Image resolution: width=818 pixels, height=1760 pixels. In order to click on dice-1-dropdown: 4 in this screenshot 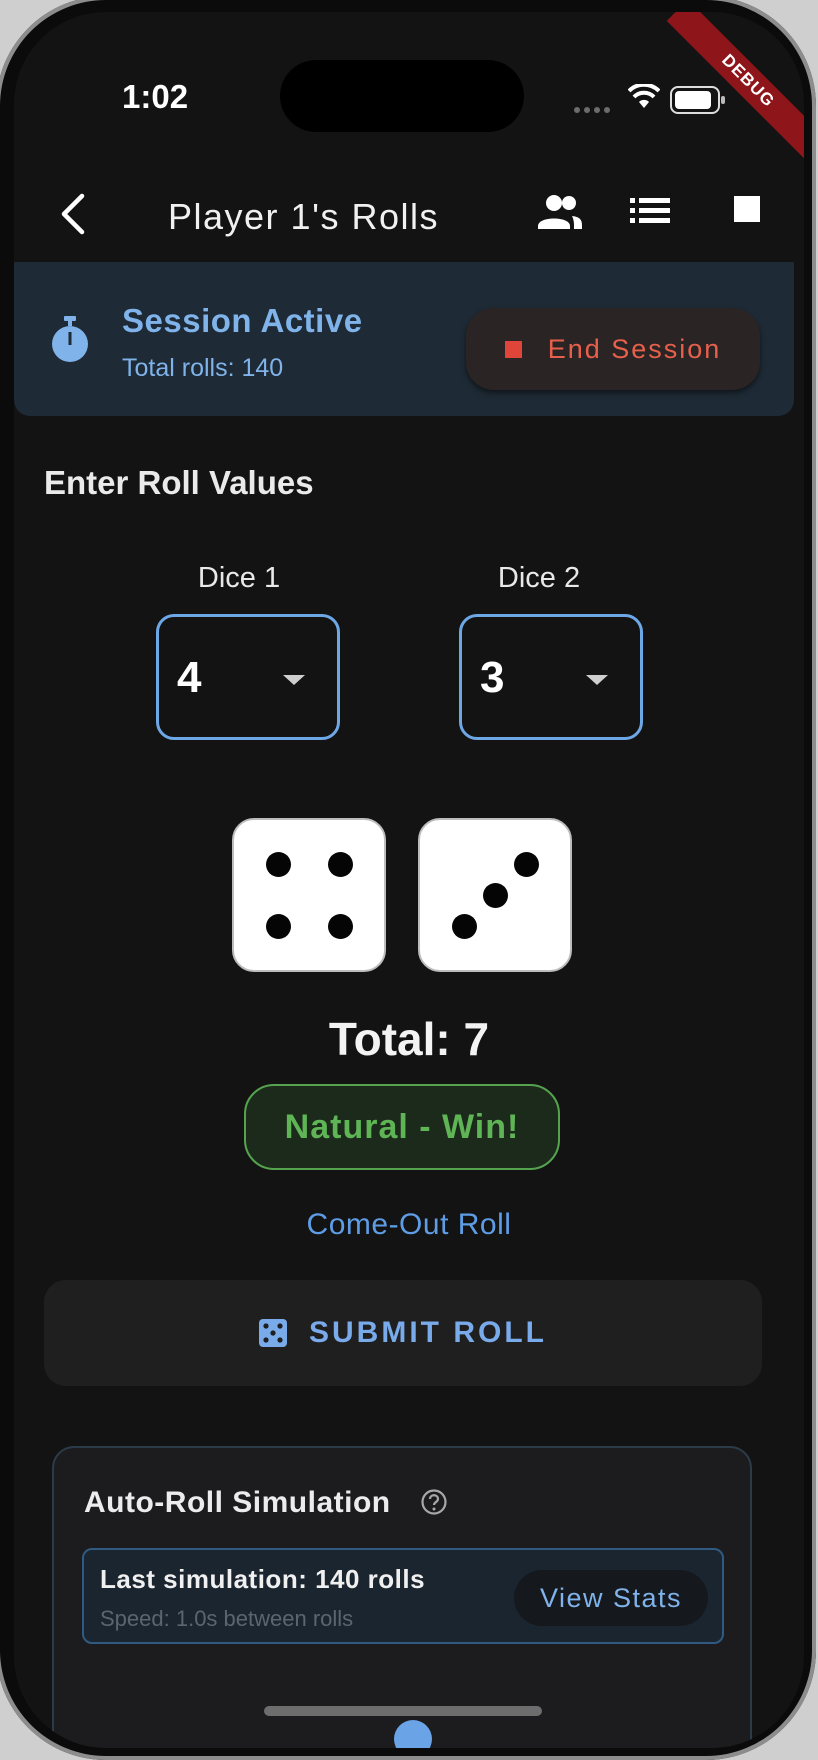, I will do `click(248, 677)`.